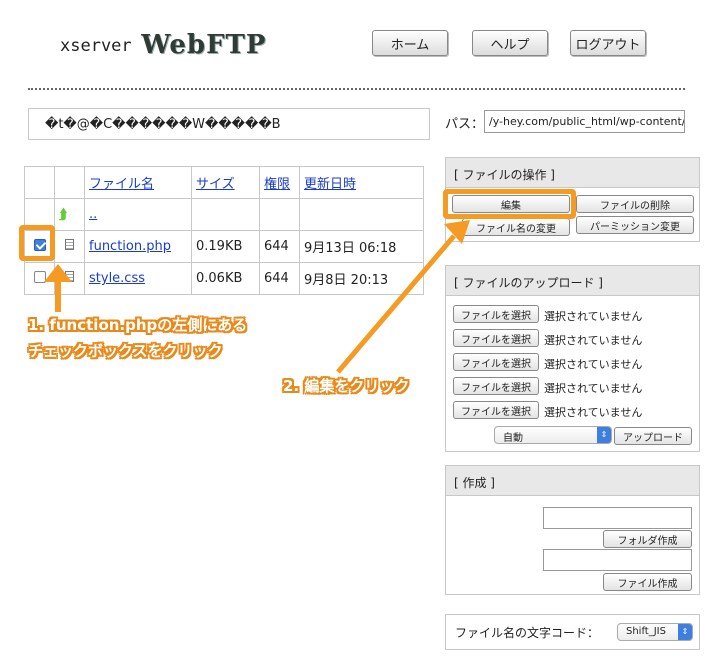 The height and width of the screenshot is (656, 715). Describe the element at coordinates (346, 386) in the screenshot. I see `annotation-step2: 2. 編集をクリック` at that location.